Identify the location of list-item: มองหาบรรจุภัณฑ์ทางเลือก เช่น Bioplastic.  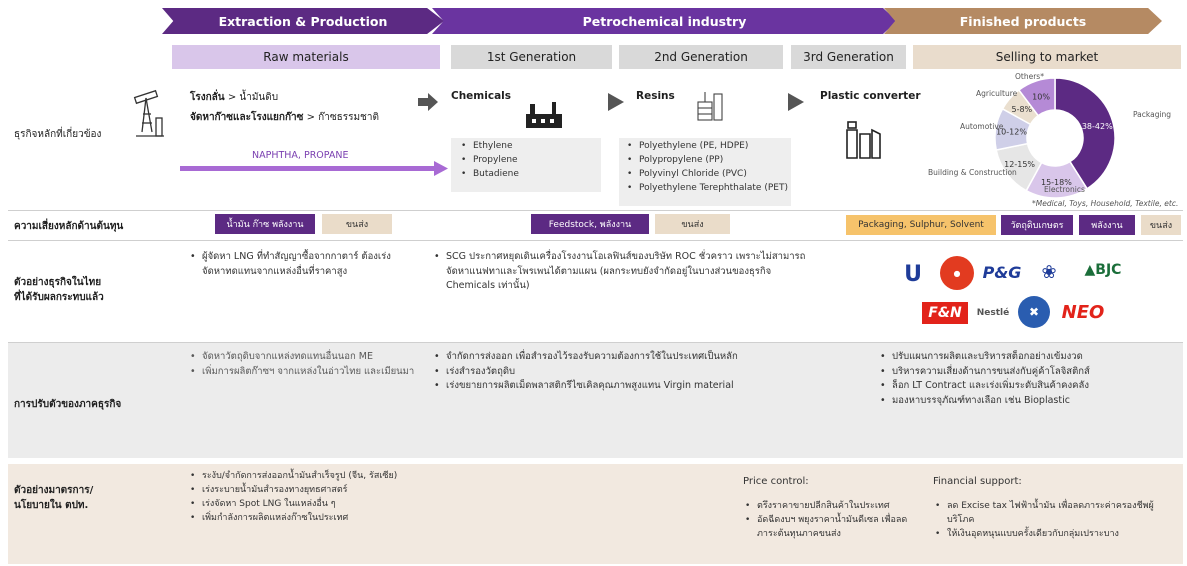
(1030, 401).